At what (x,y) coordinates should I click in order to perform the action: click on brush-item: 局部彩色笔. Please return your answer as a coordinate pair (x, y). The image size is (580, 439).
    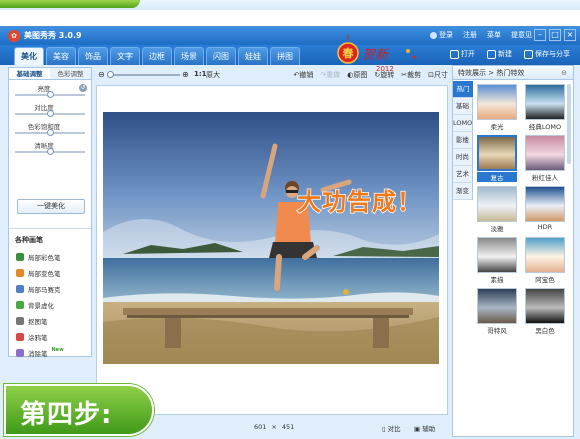
    Looking at the image, I should click on (50, 257).